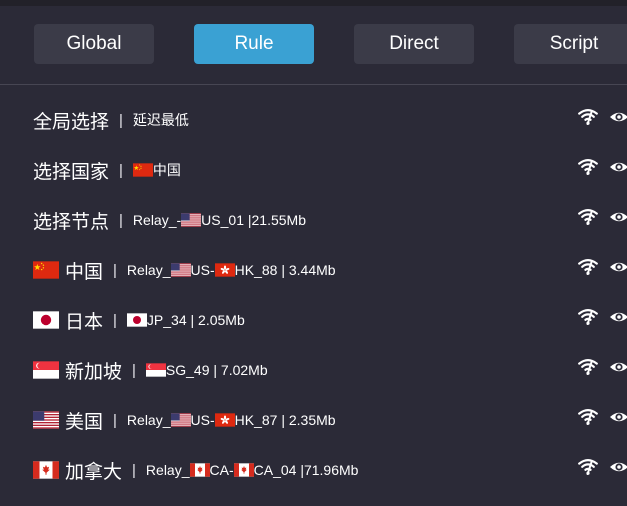  What do you see at coordinates (84, 272) in the screenshot?
I see `proxy-group-name: 中国` at bounding box center [84, 272].